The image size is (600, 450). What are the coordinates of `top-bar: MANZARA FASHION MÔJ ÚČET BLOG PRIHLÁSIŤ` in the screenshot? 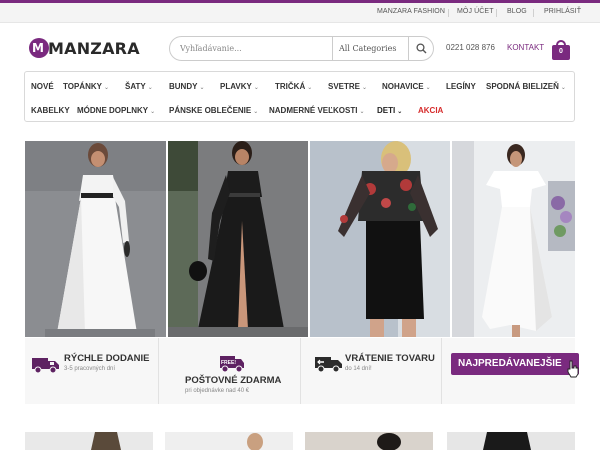 It's located at (300, 13).